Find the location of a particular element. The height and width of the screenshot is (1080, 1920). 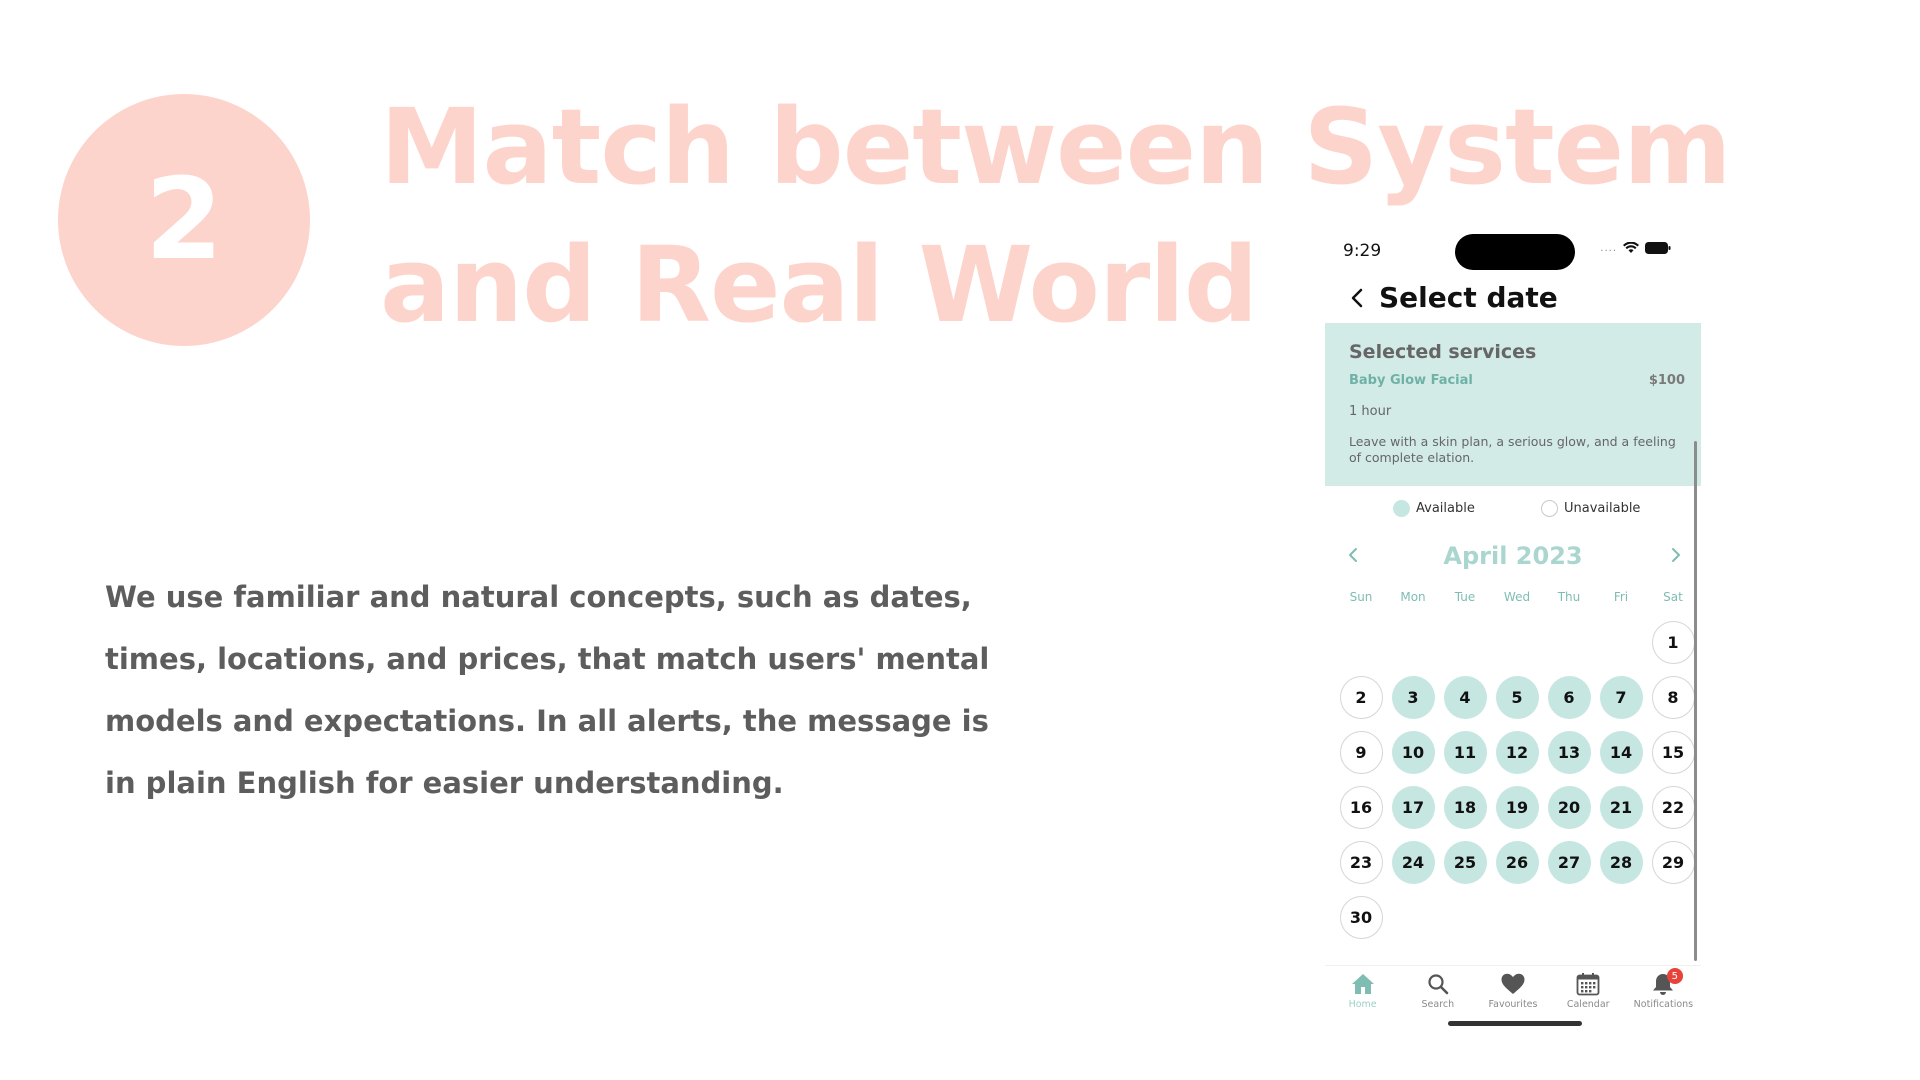

calendar-cell: 9 is located at coordinates (1361, 752).